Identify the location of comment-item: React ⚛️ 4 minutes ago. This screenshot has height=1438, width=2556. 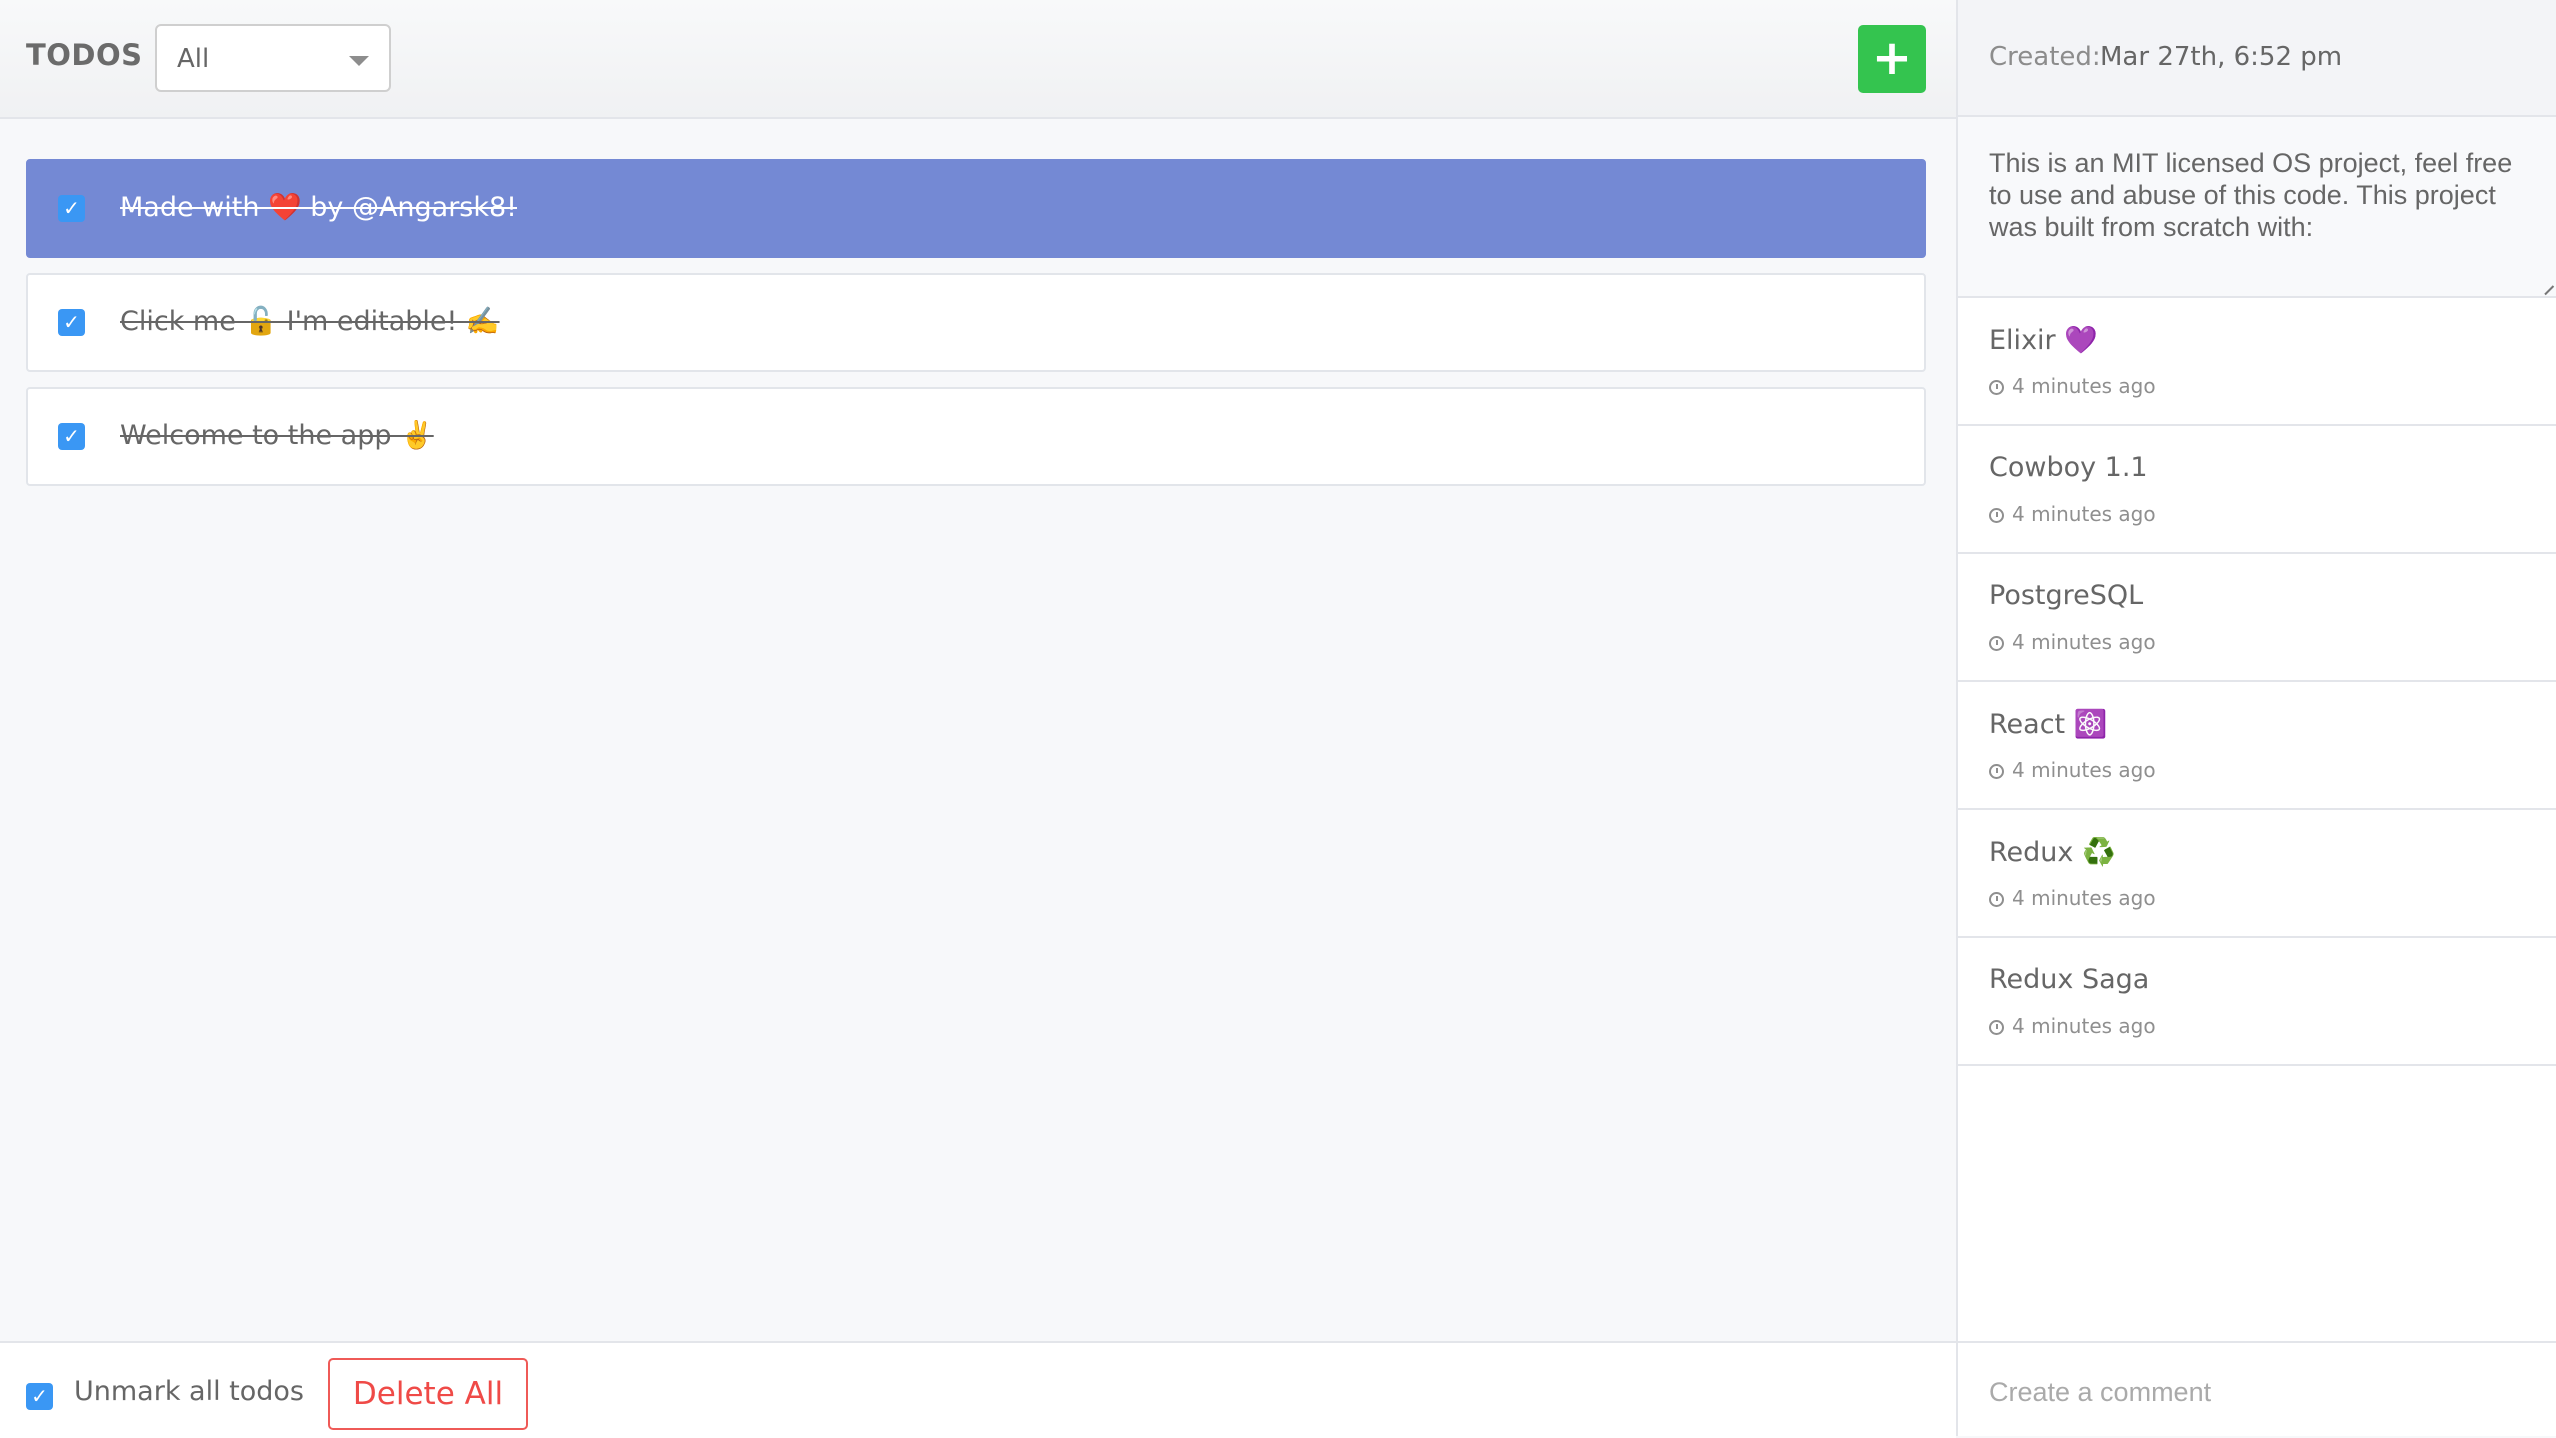
(2257, 746).